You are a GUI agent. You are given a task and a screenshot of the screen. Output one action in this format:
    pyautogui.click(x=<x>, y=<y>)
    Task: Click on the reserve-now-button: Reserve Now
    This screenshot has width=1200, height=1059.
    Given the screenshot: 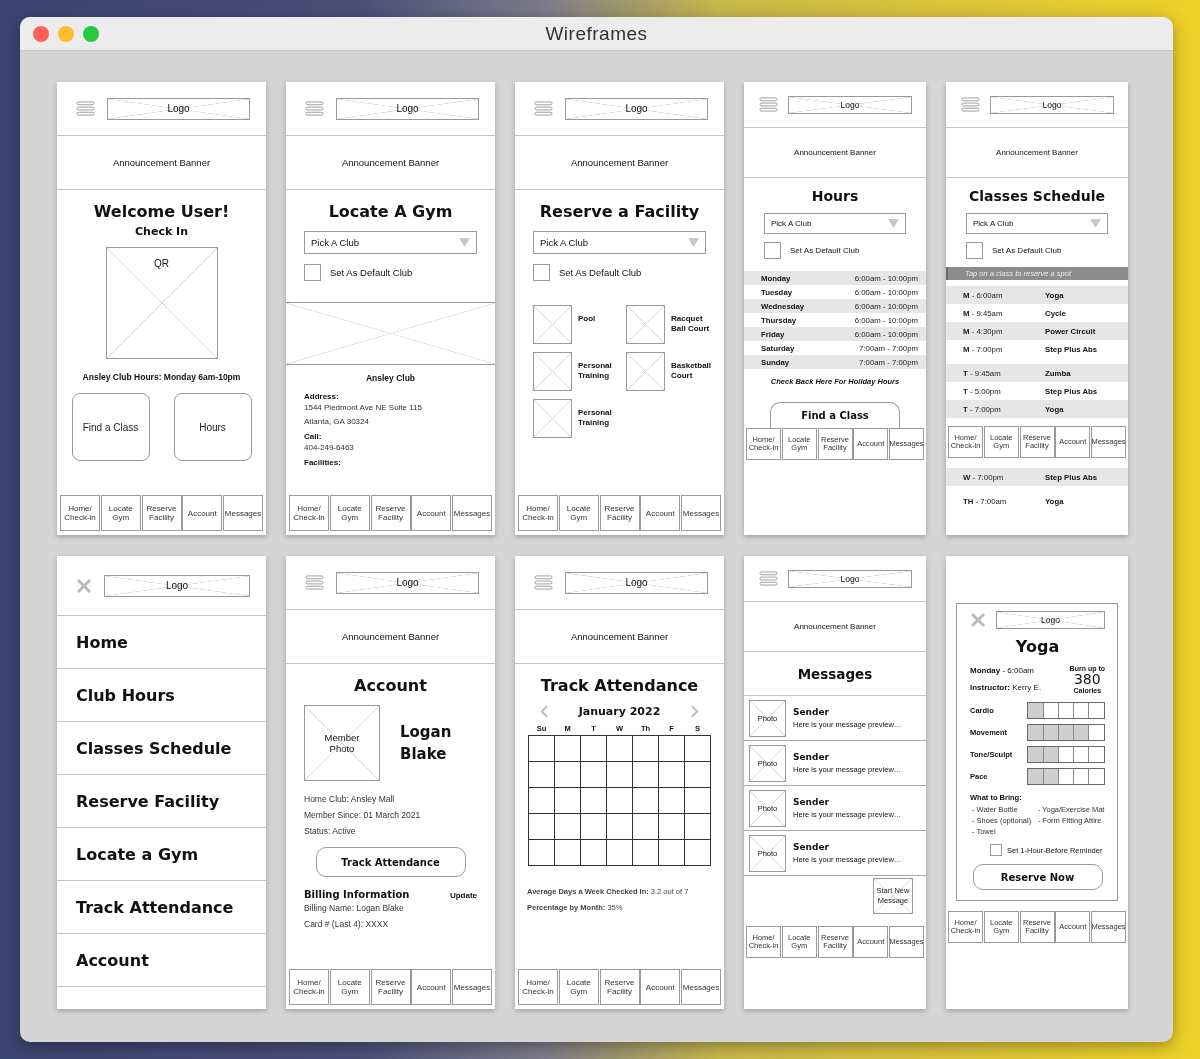 What is the action you would take?
    pyautogui.click(x=1037, y=877)
    